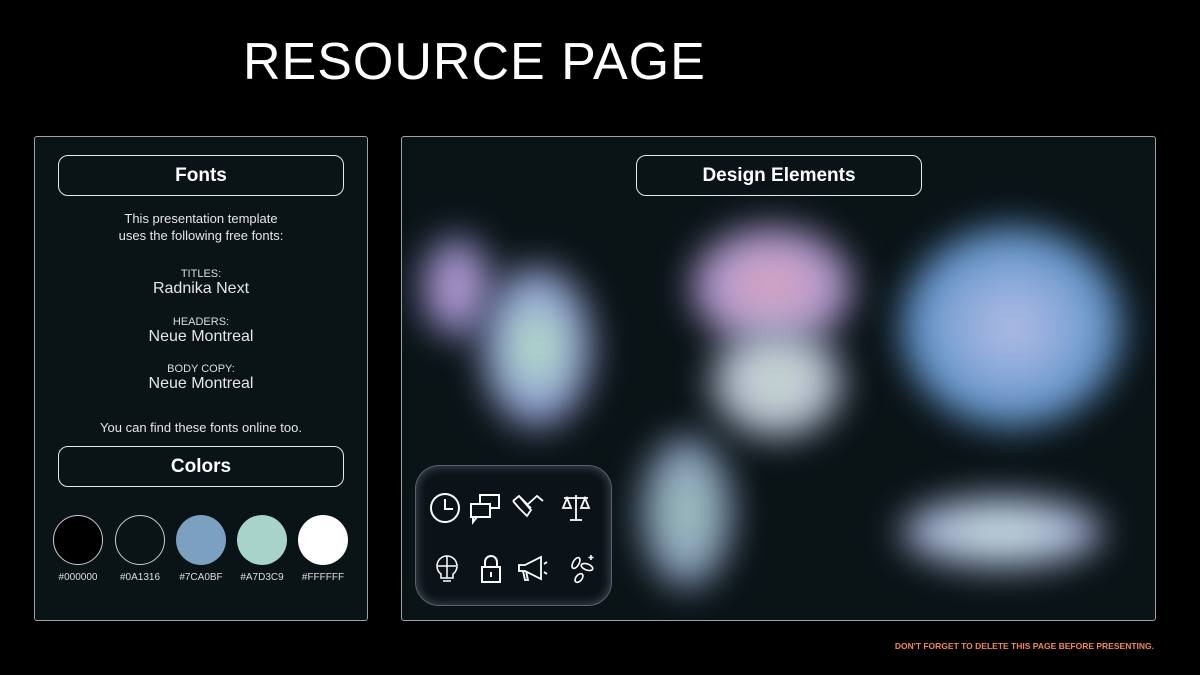  Describe the element at coordinates (201, 383) in the screenshot. I see `font-value-body: Neue Montreal` at that location.